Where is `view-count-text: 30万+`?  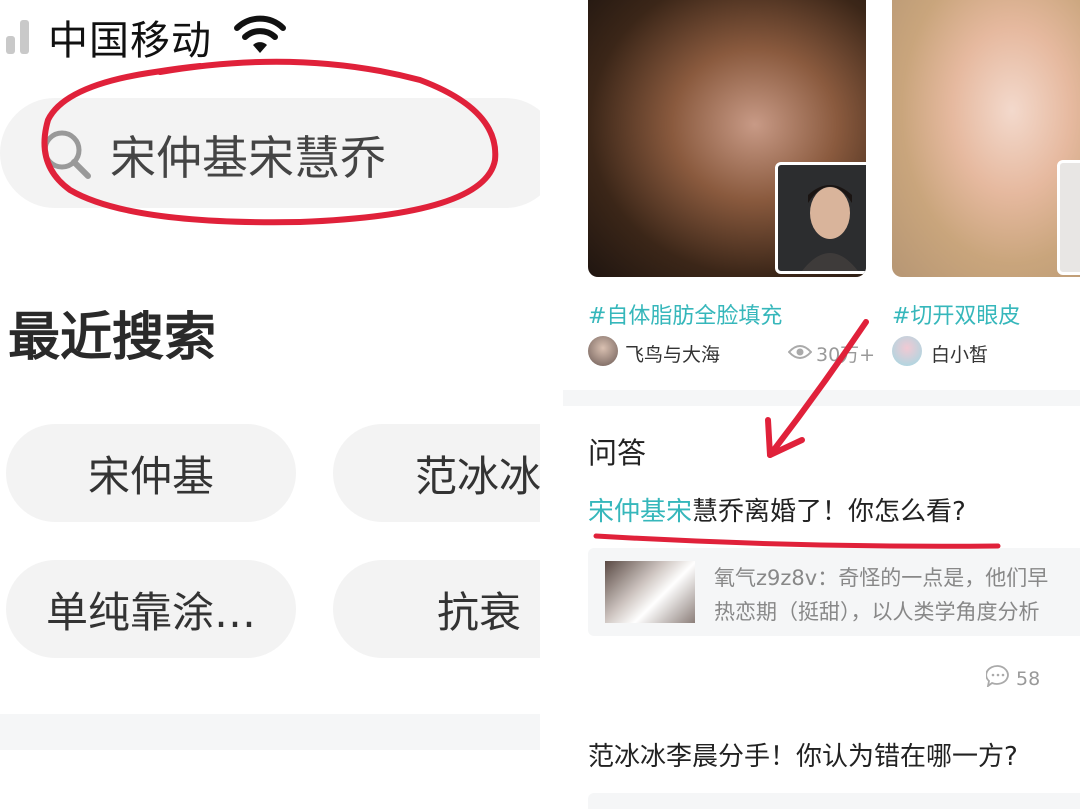 view-count-text: 30万+ is located at coordinates (846, 355).